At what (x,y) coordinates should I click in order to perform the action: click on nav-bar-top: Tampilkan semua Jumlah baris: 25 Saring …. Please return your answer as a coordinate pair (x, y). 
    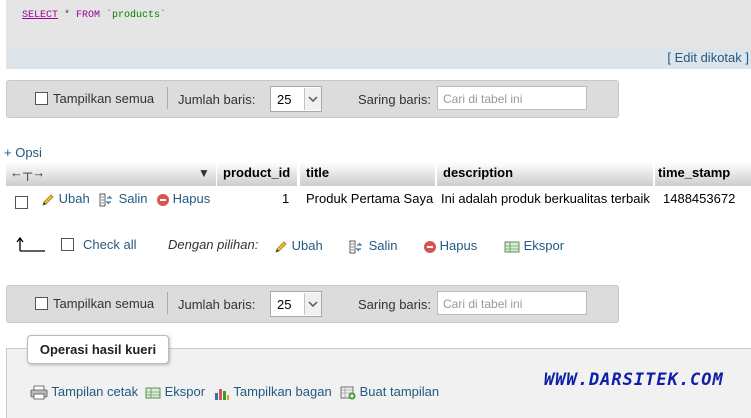
    Looking at the image, I should click on (312, 99).